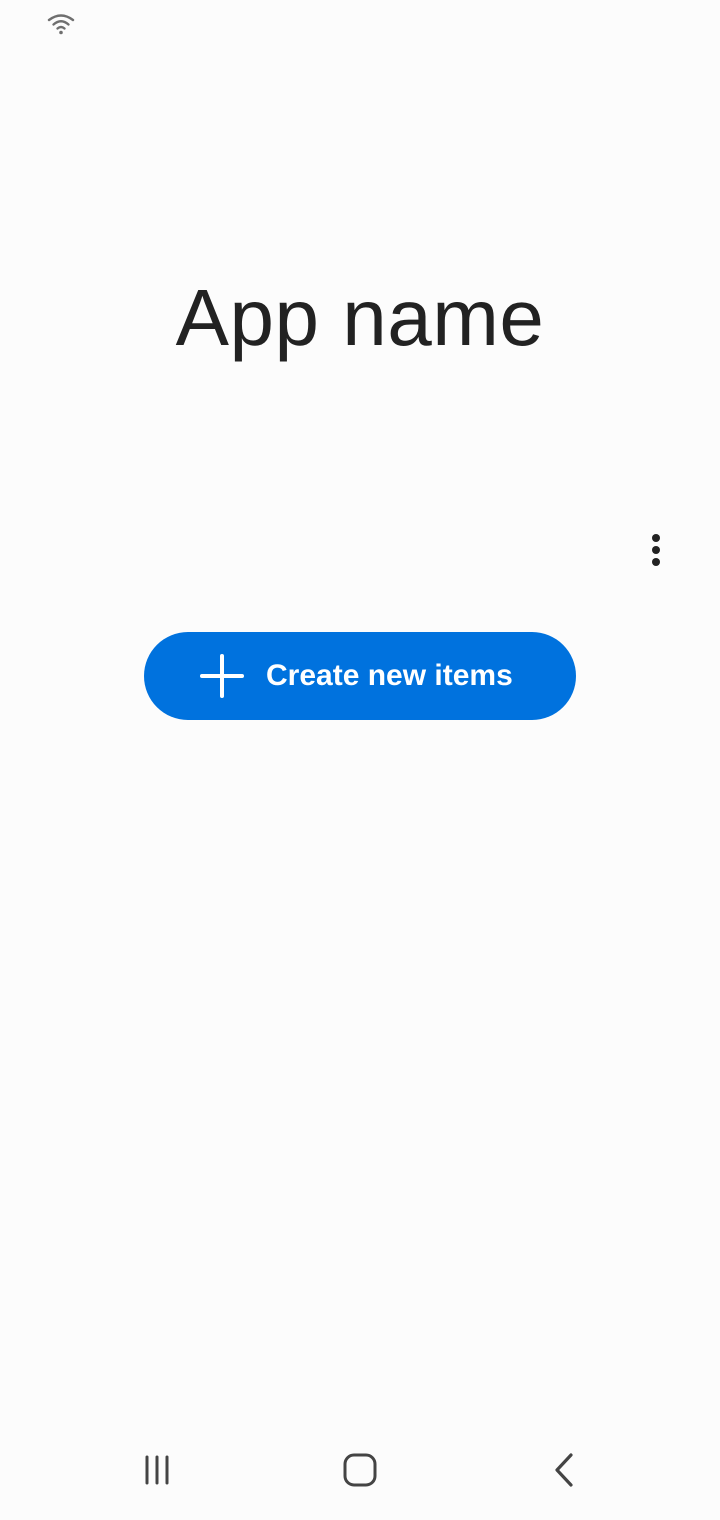 The width and height of the screenshot is (720, 1520). I want to click on more-vert-icon, so click(656, 552).